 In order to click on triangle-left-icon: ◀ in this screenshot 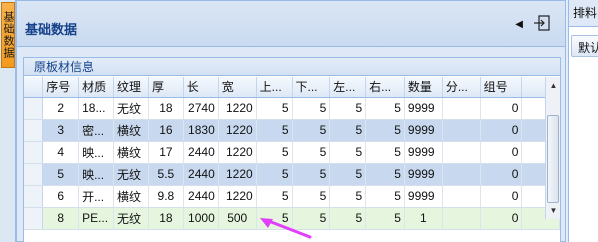, I will do `click(519, 24)`.